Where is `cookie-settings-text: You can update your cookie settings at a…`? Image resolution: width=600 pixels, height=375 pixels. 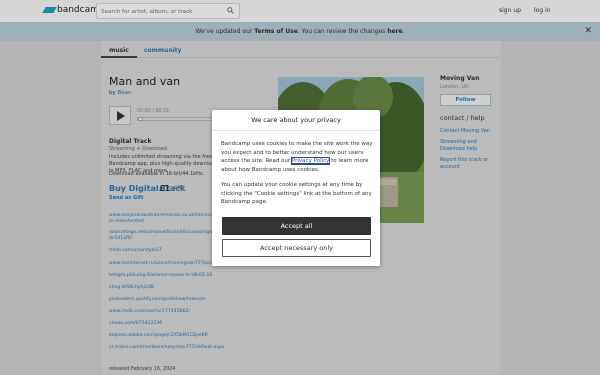 cookie-settings-text: You can update your cookie settings at a… is located at coordinates (296, 193).